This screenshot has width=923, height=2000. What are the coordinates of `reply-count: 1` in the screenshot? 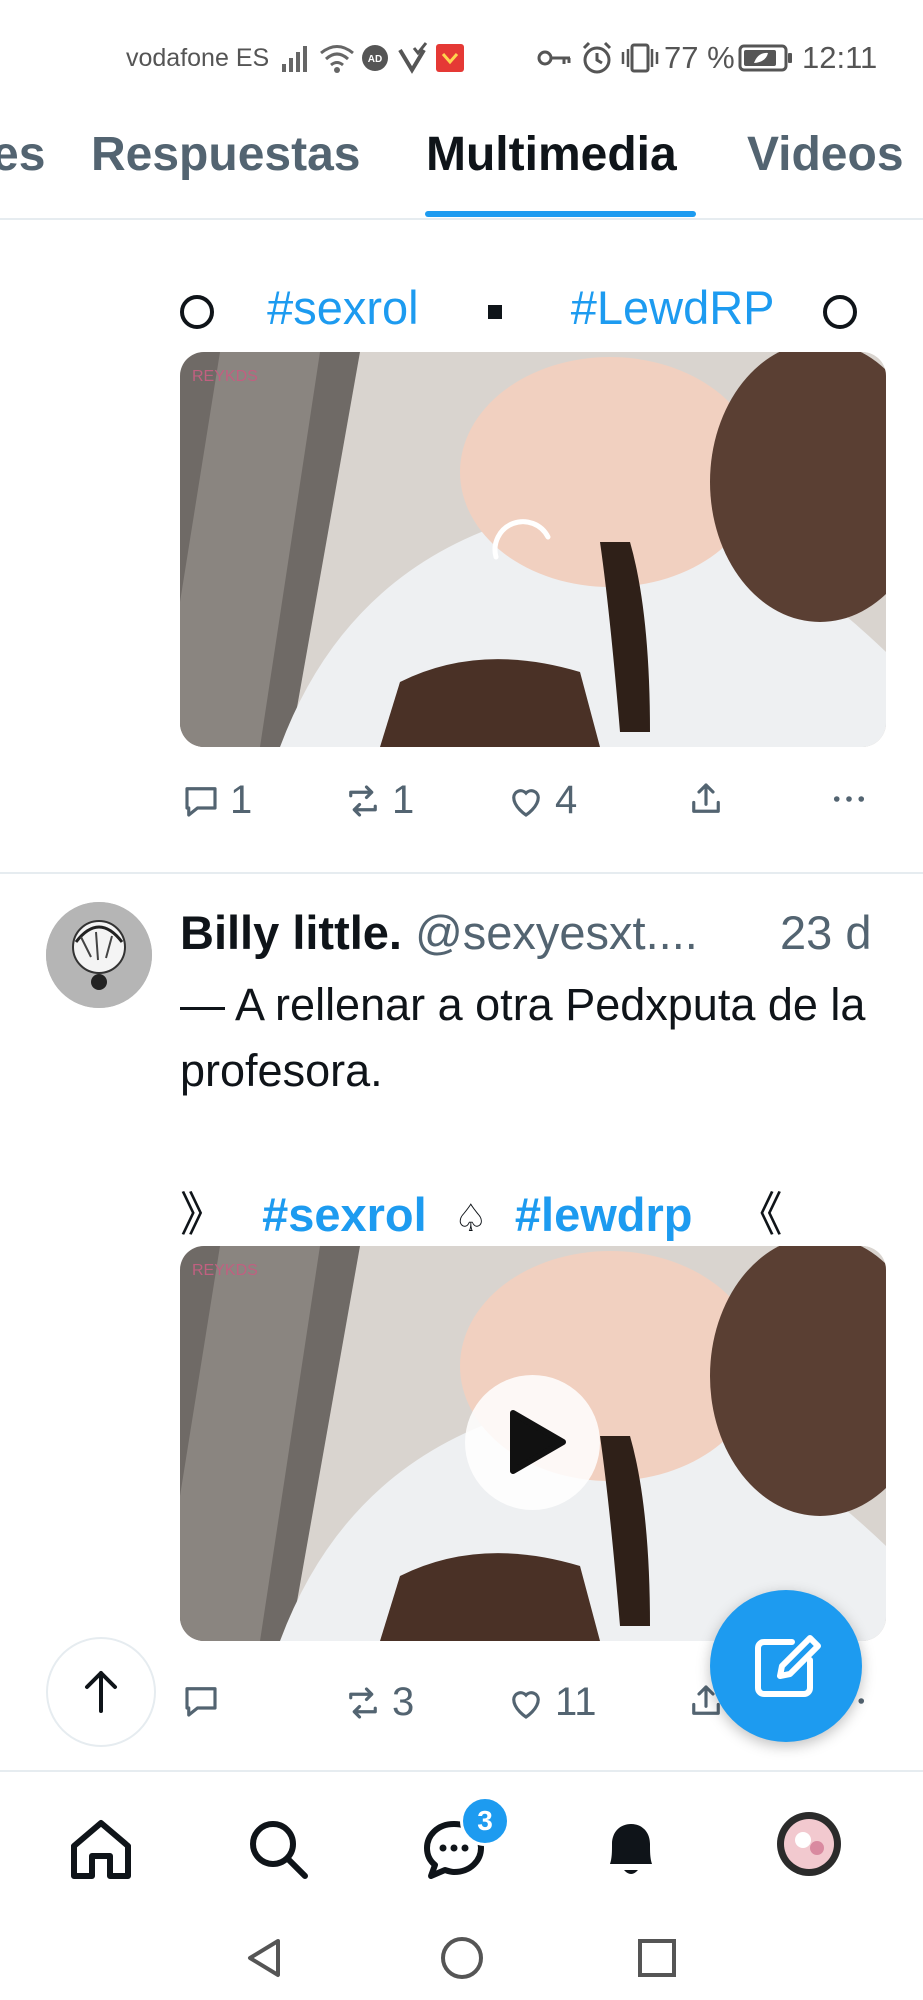 It's located at (241, 800).